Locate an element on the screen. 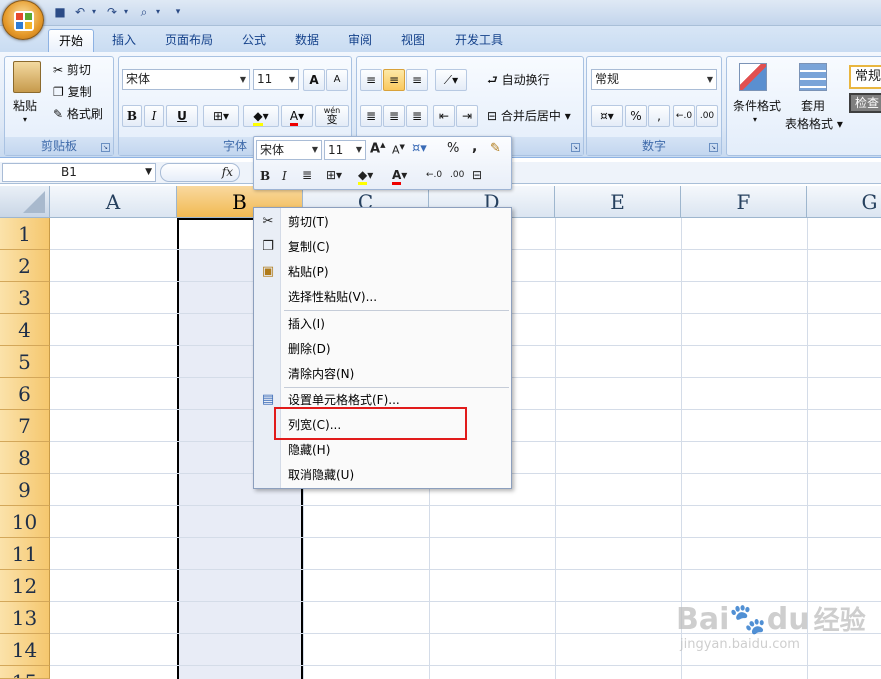 The height and width of the screenshot is (679, 881). tab-page-layout: 页面布局 is located at coordinates (189, 40).